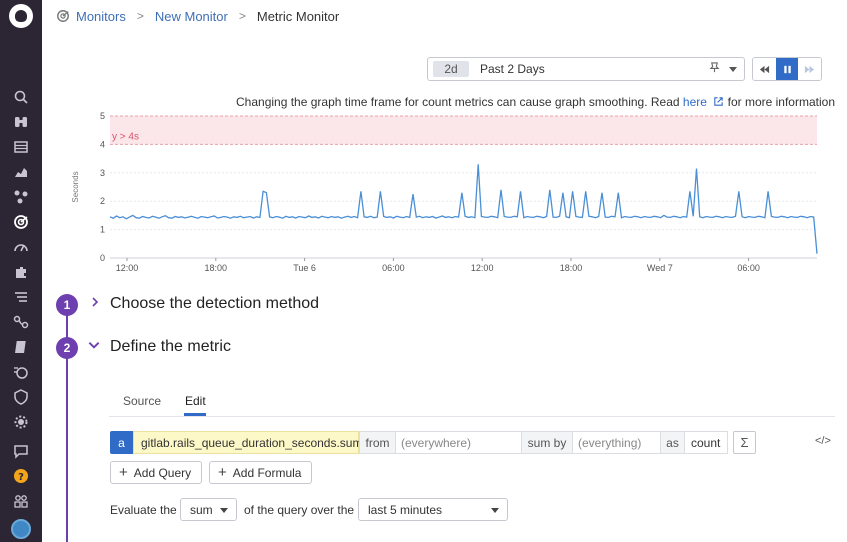  I want to click on pause-icon, so click(787, 69).